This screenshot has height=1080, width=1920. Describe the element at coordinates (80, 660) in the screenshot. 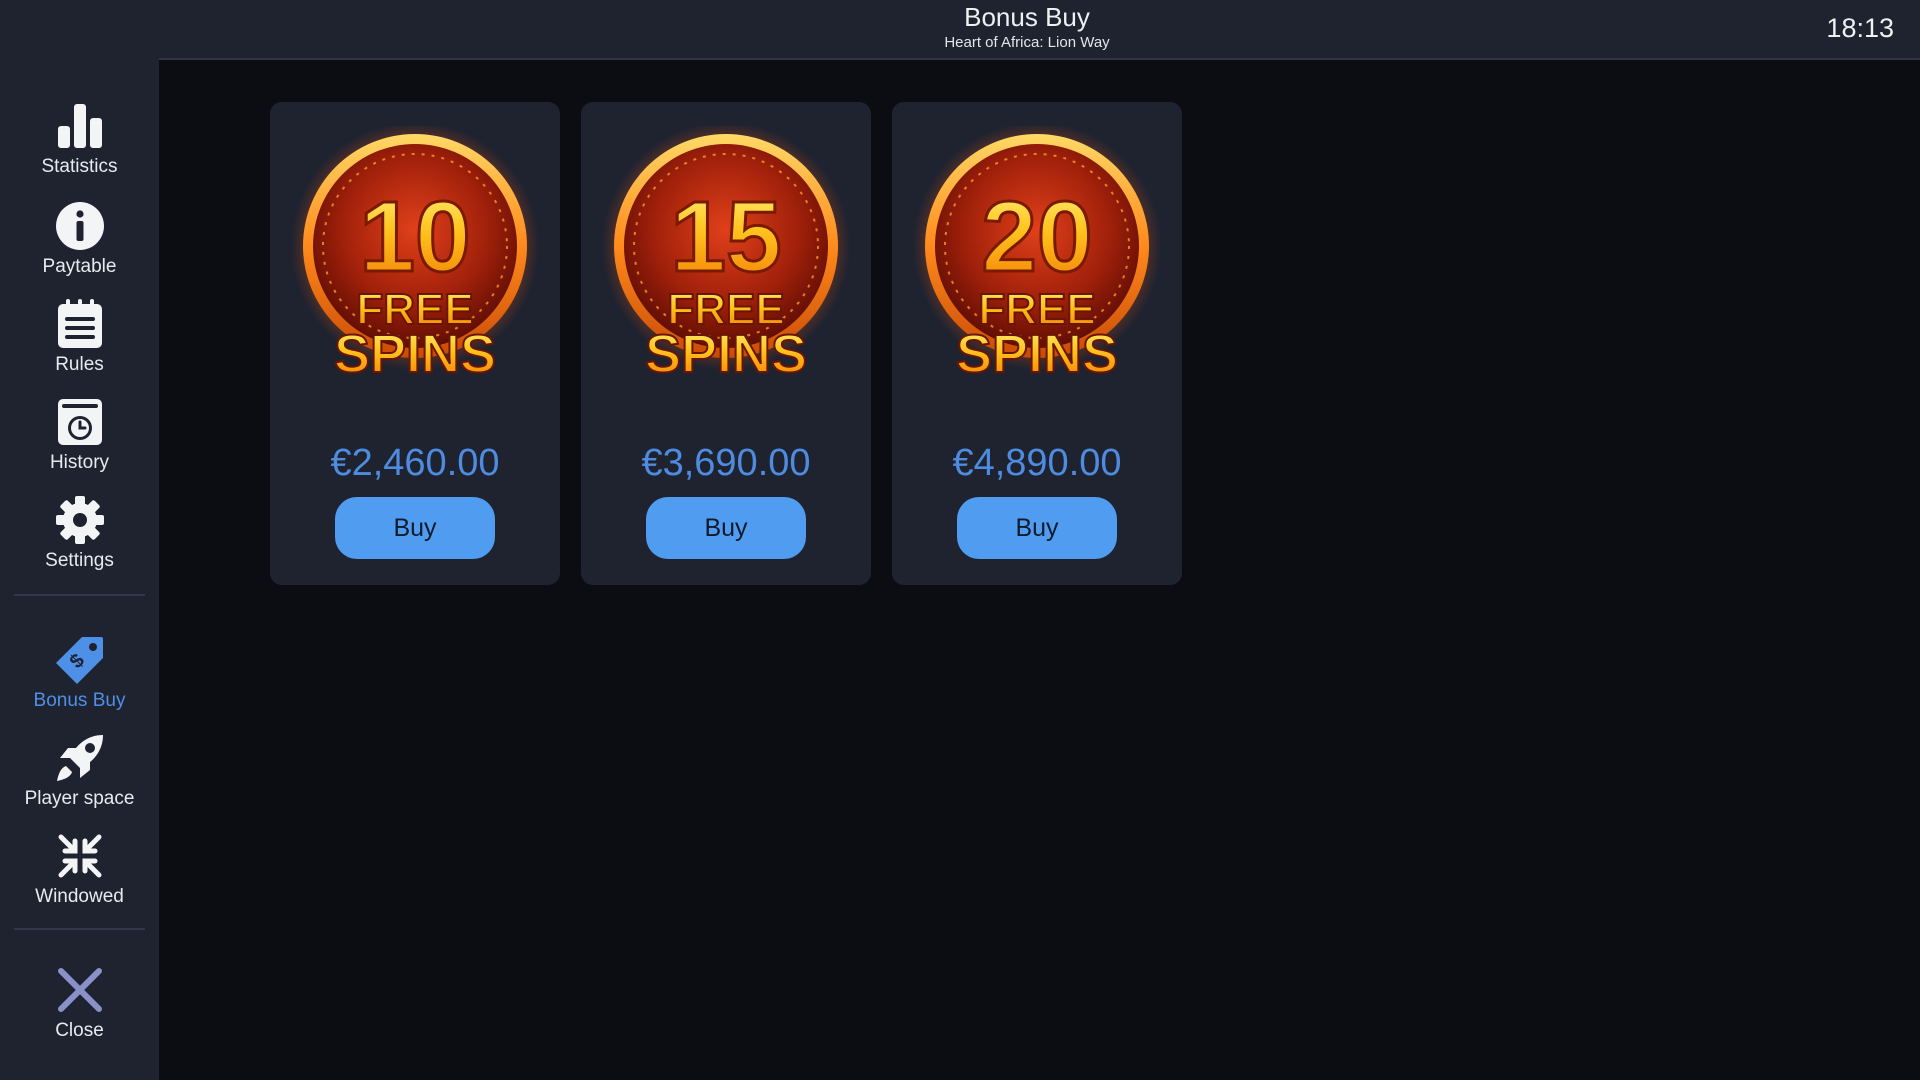

I see `price-tag-icon: $` at that location.